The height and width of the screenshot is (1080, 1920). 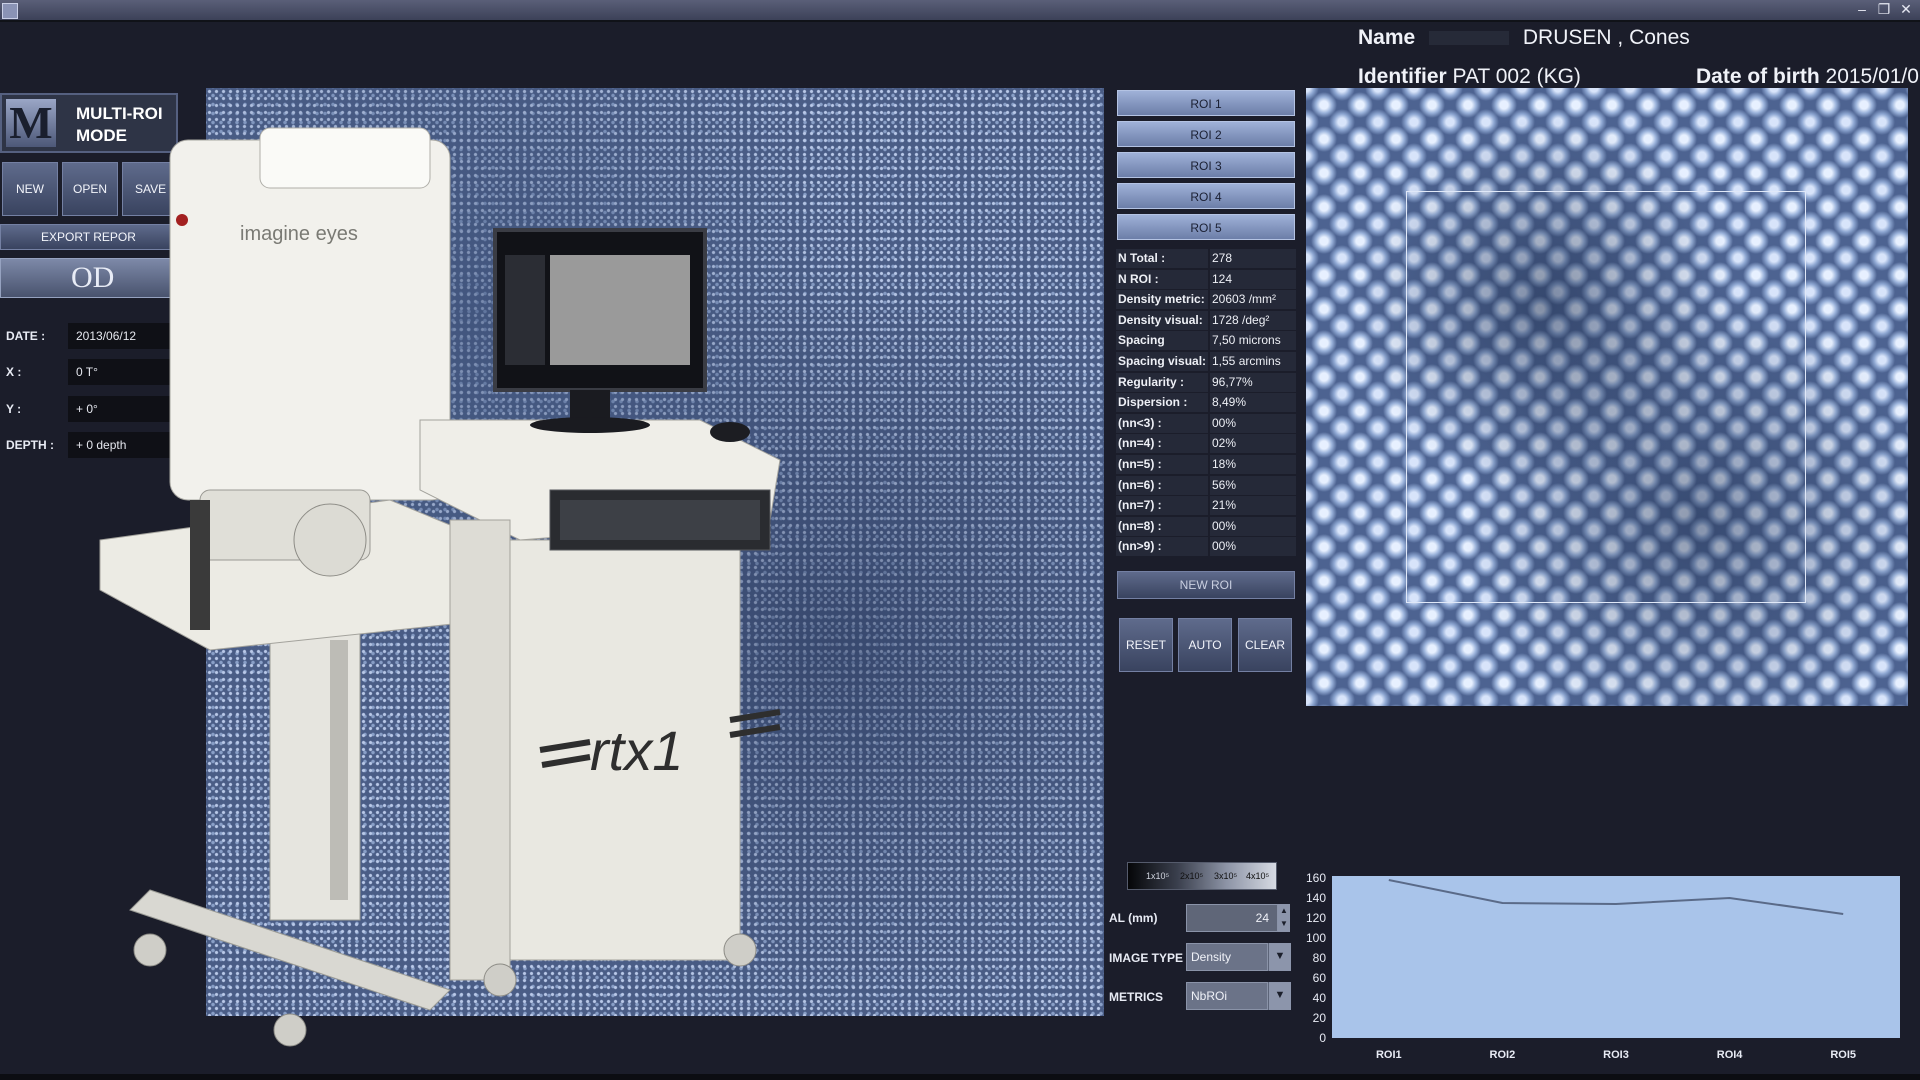 What do you see at coordinates (1162, 526) in the screenshot?
I see `stat-label: (nn=8) :` at bounding box center [1162, 526].